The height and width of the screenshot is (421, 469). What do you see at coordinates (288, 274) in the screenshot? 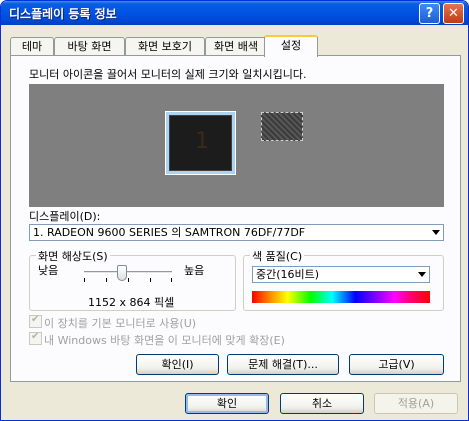
I see `color-quality-value: 중간(16비트)` at bounding box center [288, 274].